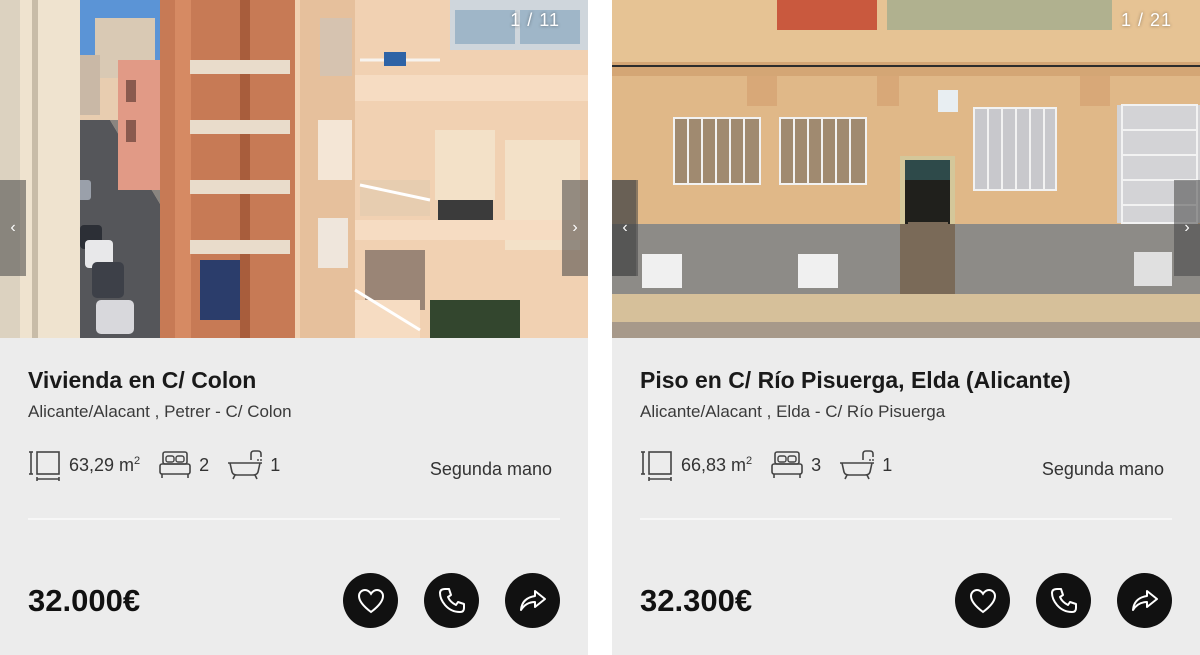 This screenshot has height=655, width=1200. Describe the element at coordinates (717, 464) in the screenshot. I see `area-value: 66,83 m2` at that location.